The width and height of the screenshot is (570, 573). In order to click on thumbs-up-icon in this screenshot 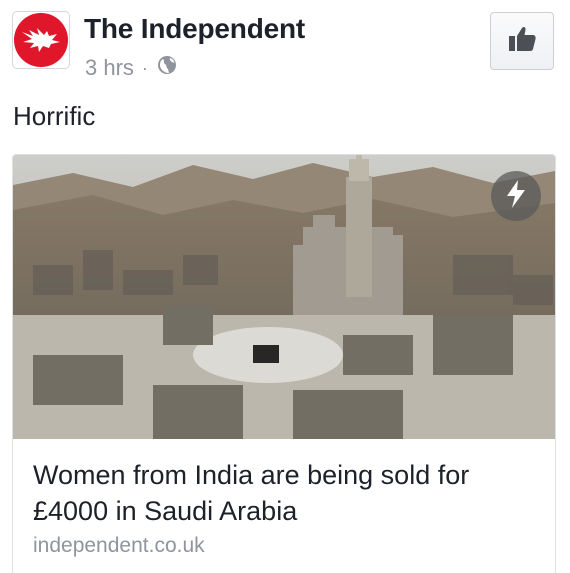, I will do `click(522, 41)`.